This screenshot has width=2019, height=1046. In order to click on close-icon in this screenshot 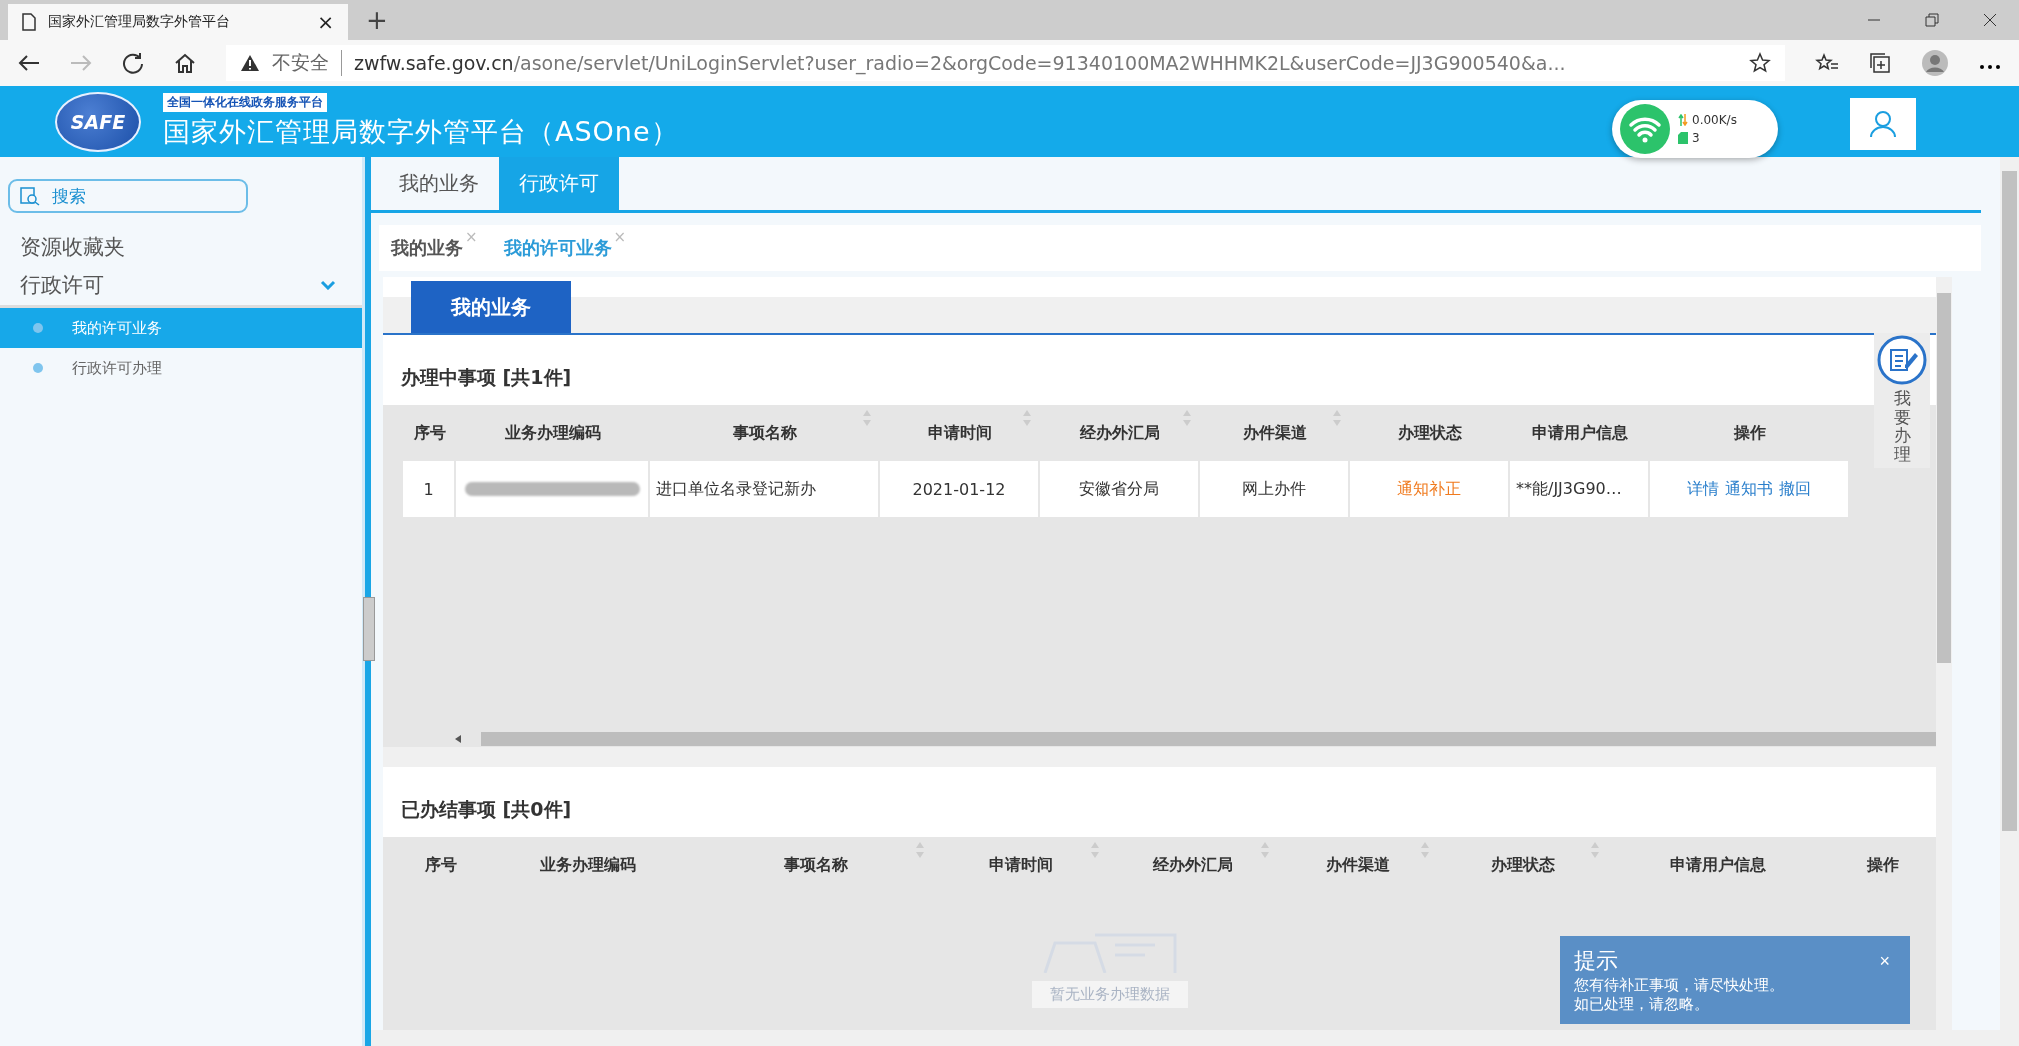, I will do `click(1990, 20)`.